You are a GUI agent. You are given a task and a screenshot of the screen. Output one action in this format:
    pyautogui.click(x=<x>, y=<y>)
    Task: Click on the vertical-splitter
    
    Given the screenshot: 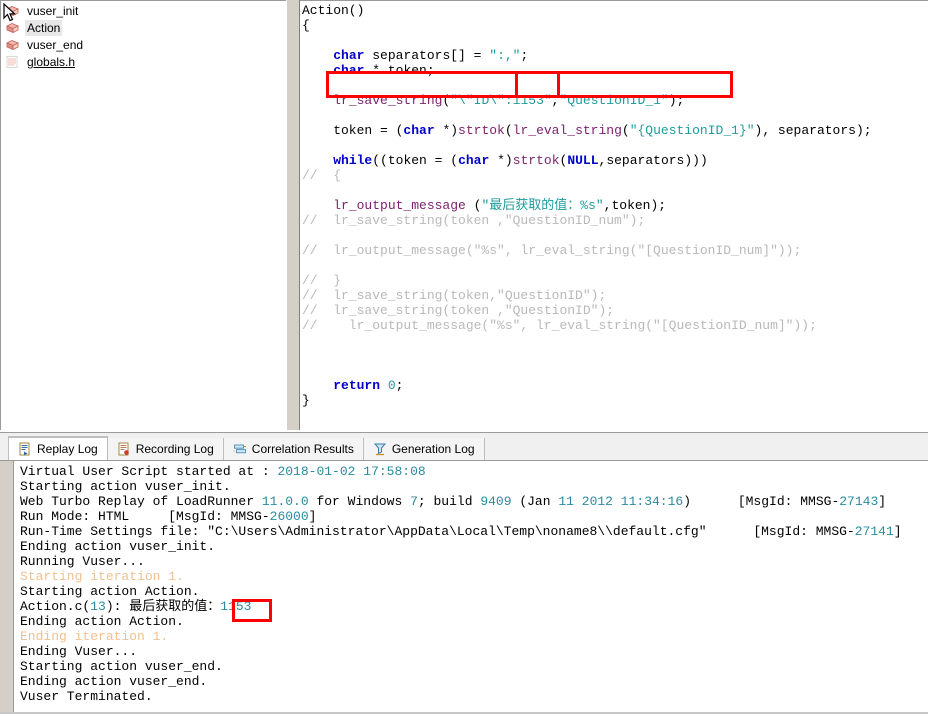 What is the action you would take?
    pyautogui.click(x=293, y=215)
    